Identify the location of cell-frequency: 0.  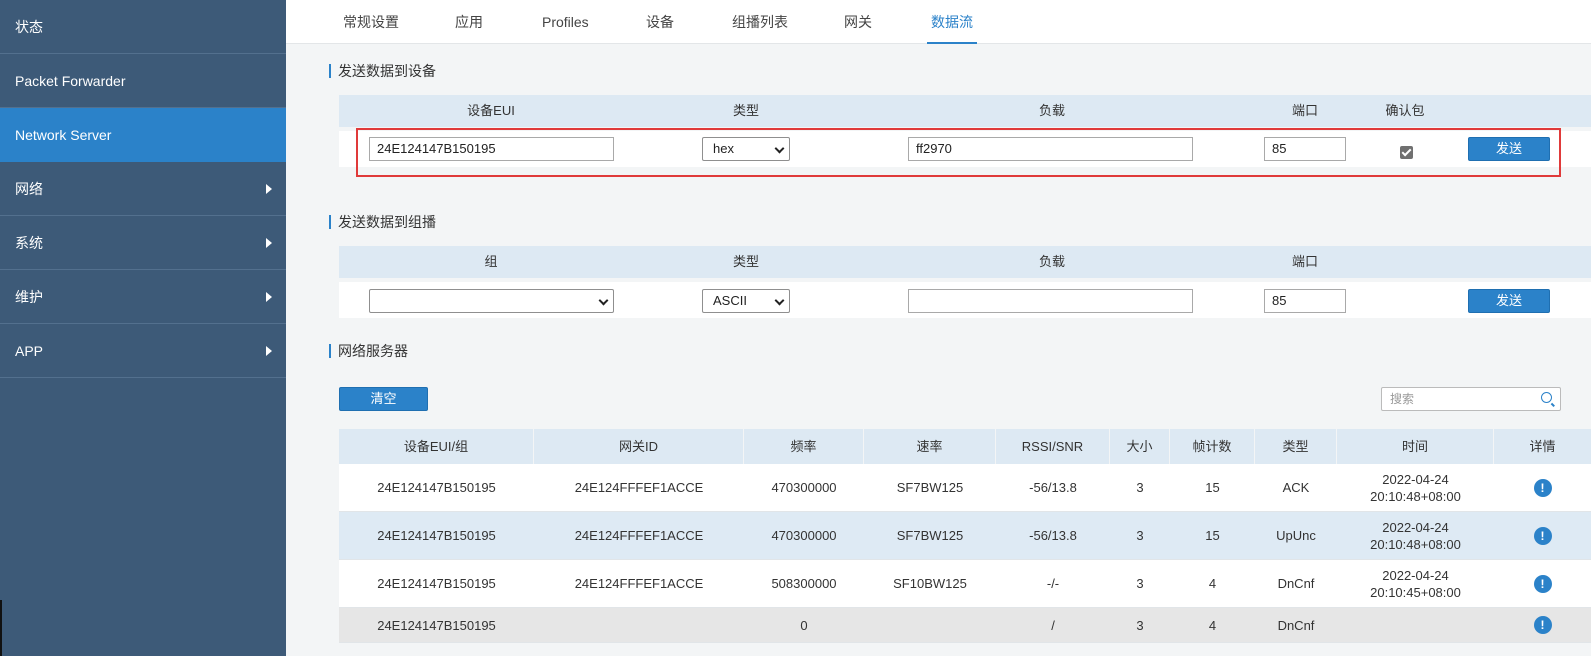
(804, 625).